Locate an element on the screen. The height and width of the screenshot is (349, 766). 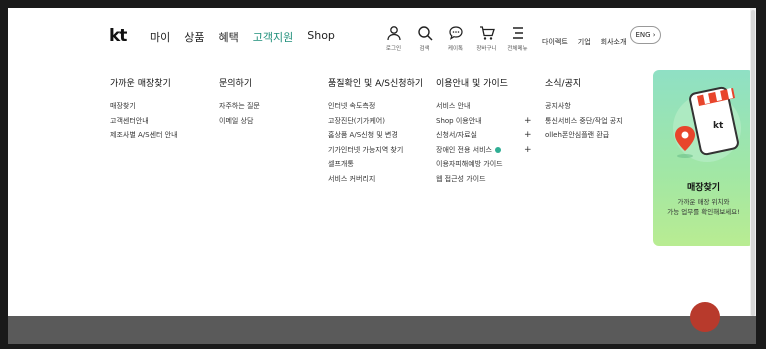
utility-icons: 로그인 검색 케이톡 장바구니 전체메뉴 is located at coordinates (455, 38).